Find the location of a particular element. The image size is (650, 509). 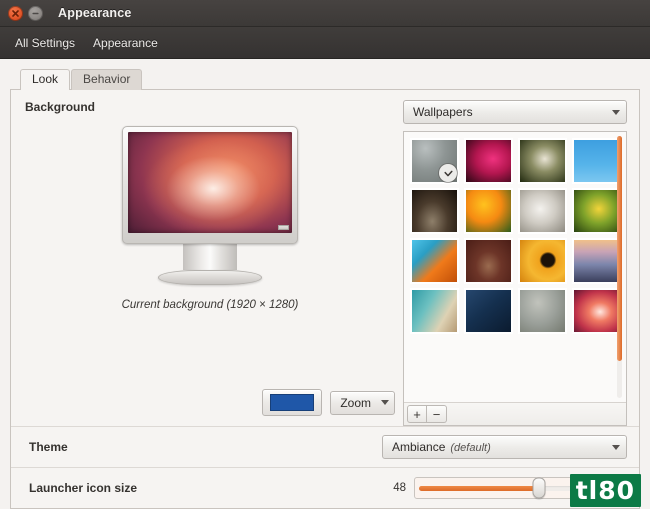

wallpaper-source-dropdown: Wallpapers is located at coordinates (515, 112).